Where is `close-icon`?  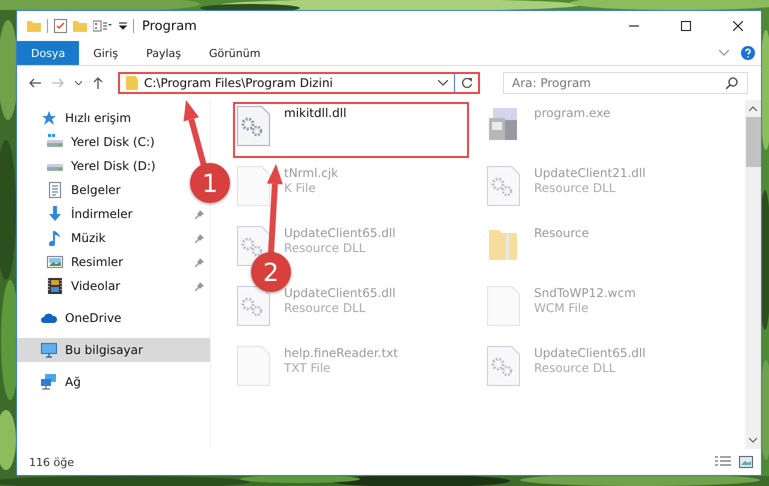
close-icon is located at coordinates (738, 26).